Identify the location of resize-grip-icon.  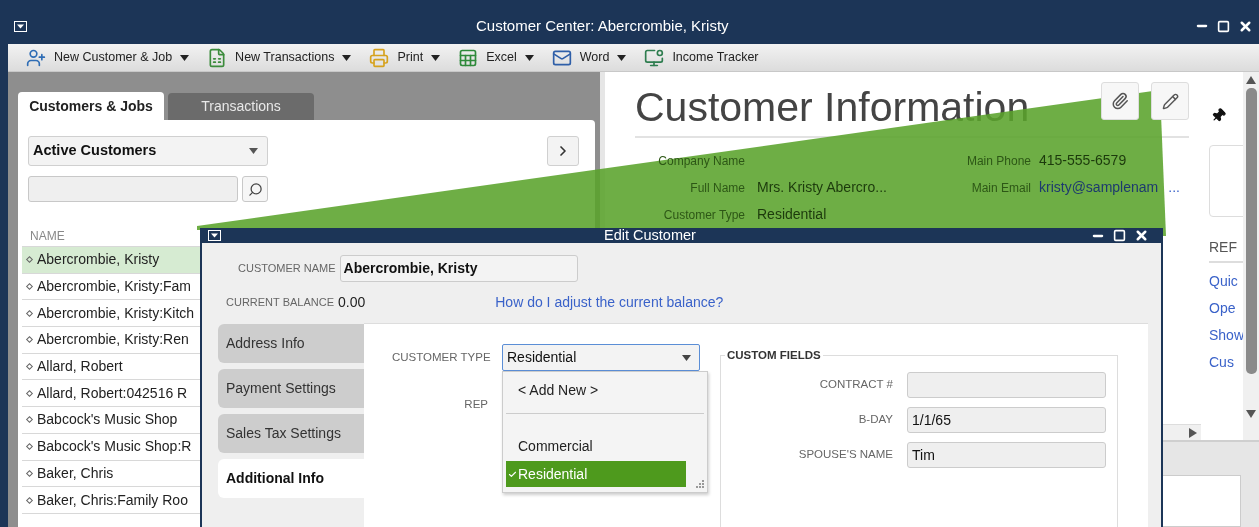
(700, 484).